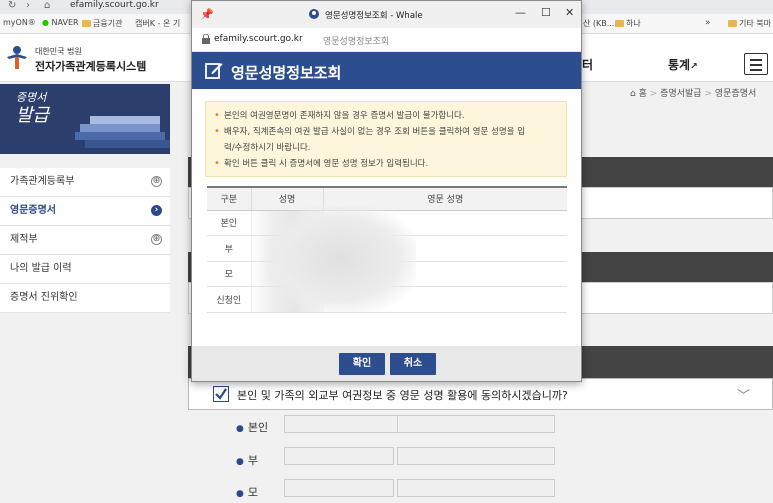 This screenshot has width=773, height=503. What do you see at coordinates (157, 23) in the screenshot?
I see `bookmark-item: 캡버K - 온 기` at bounding box center [157, 23].